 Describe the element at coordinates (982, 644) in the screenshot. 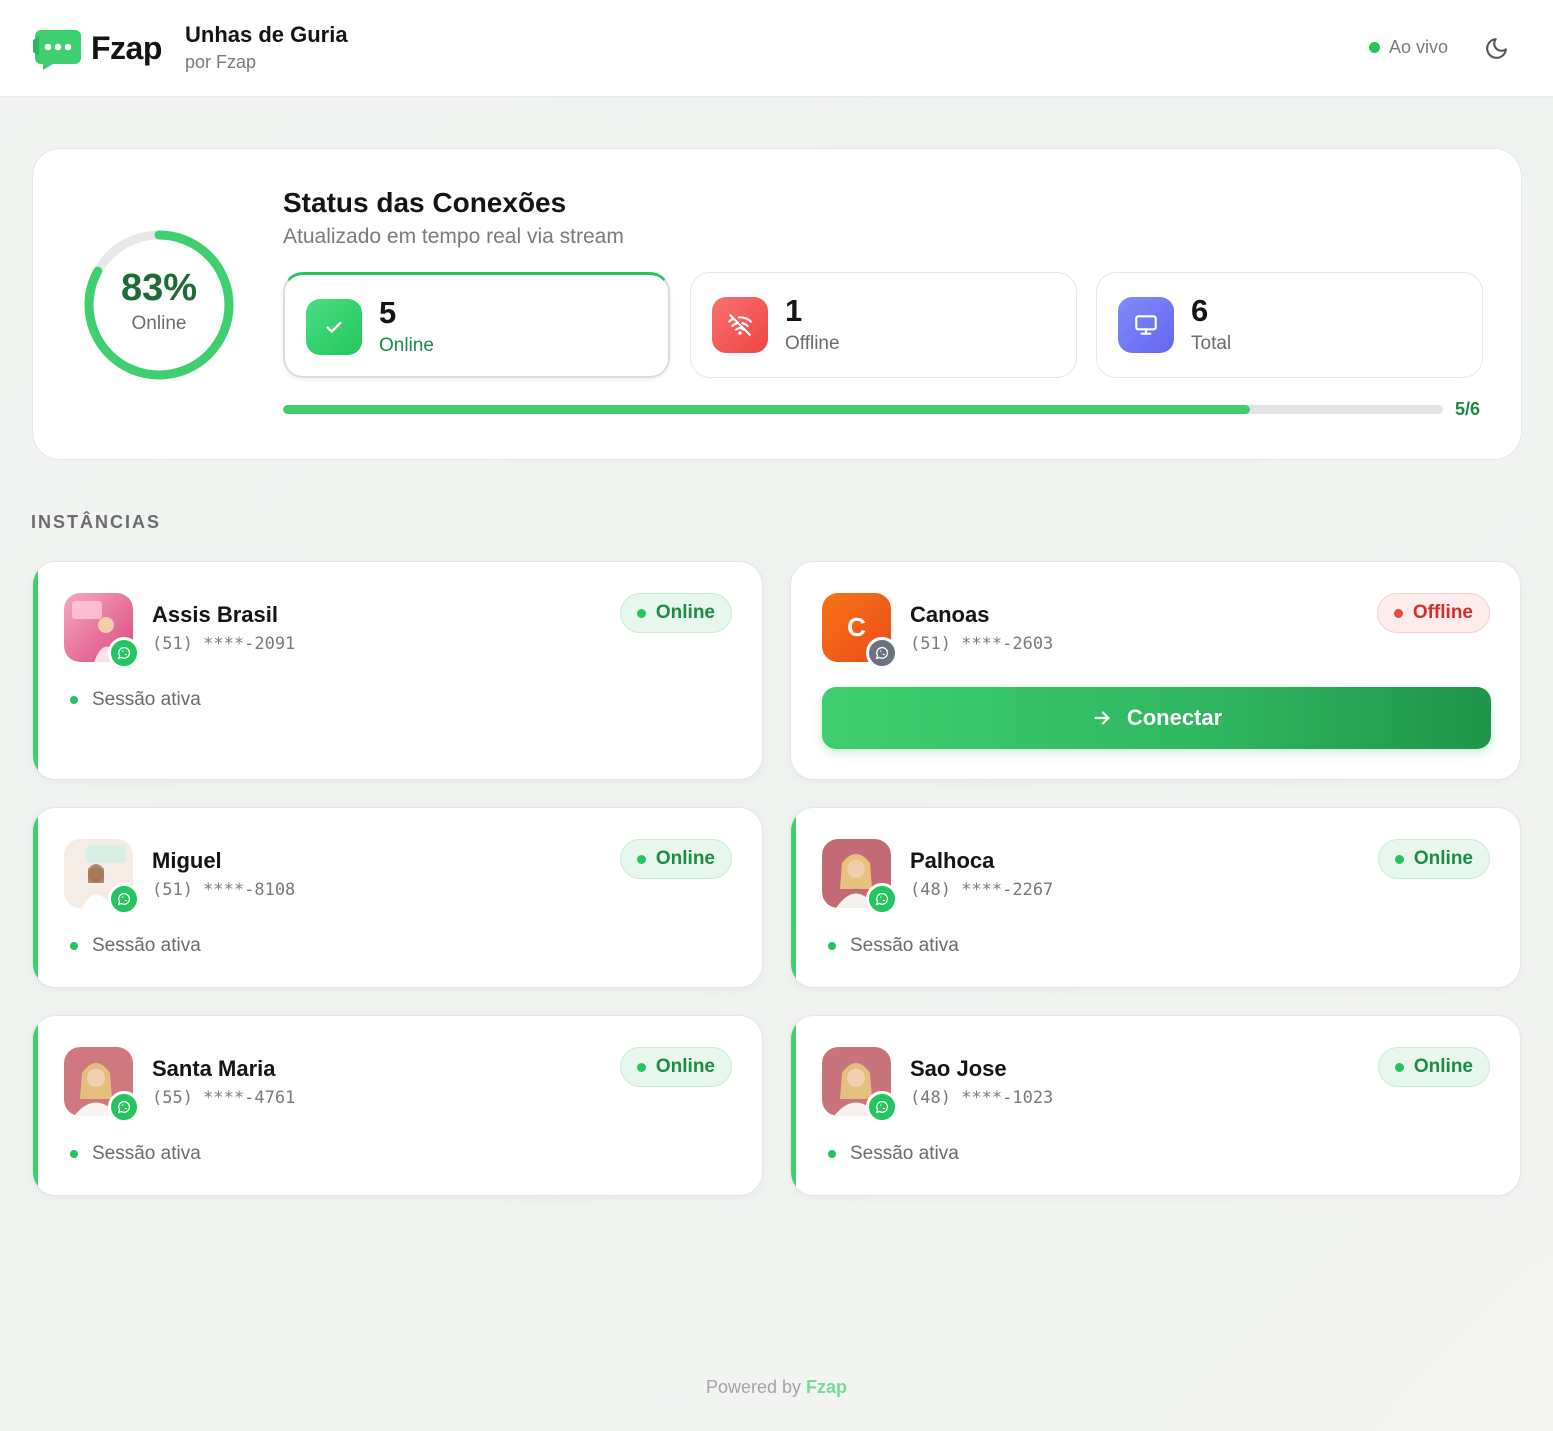

I see `instance-phone: (51) ****-2603` at that location.